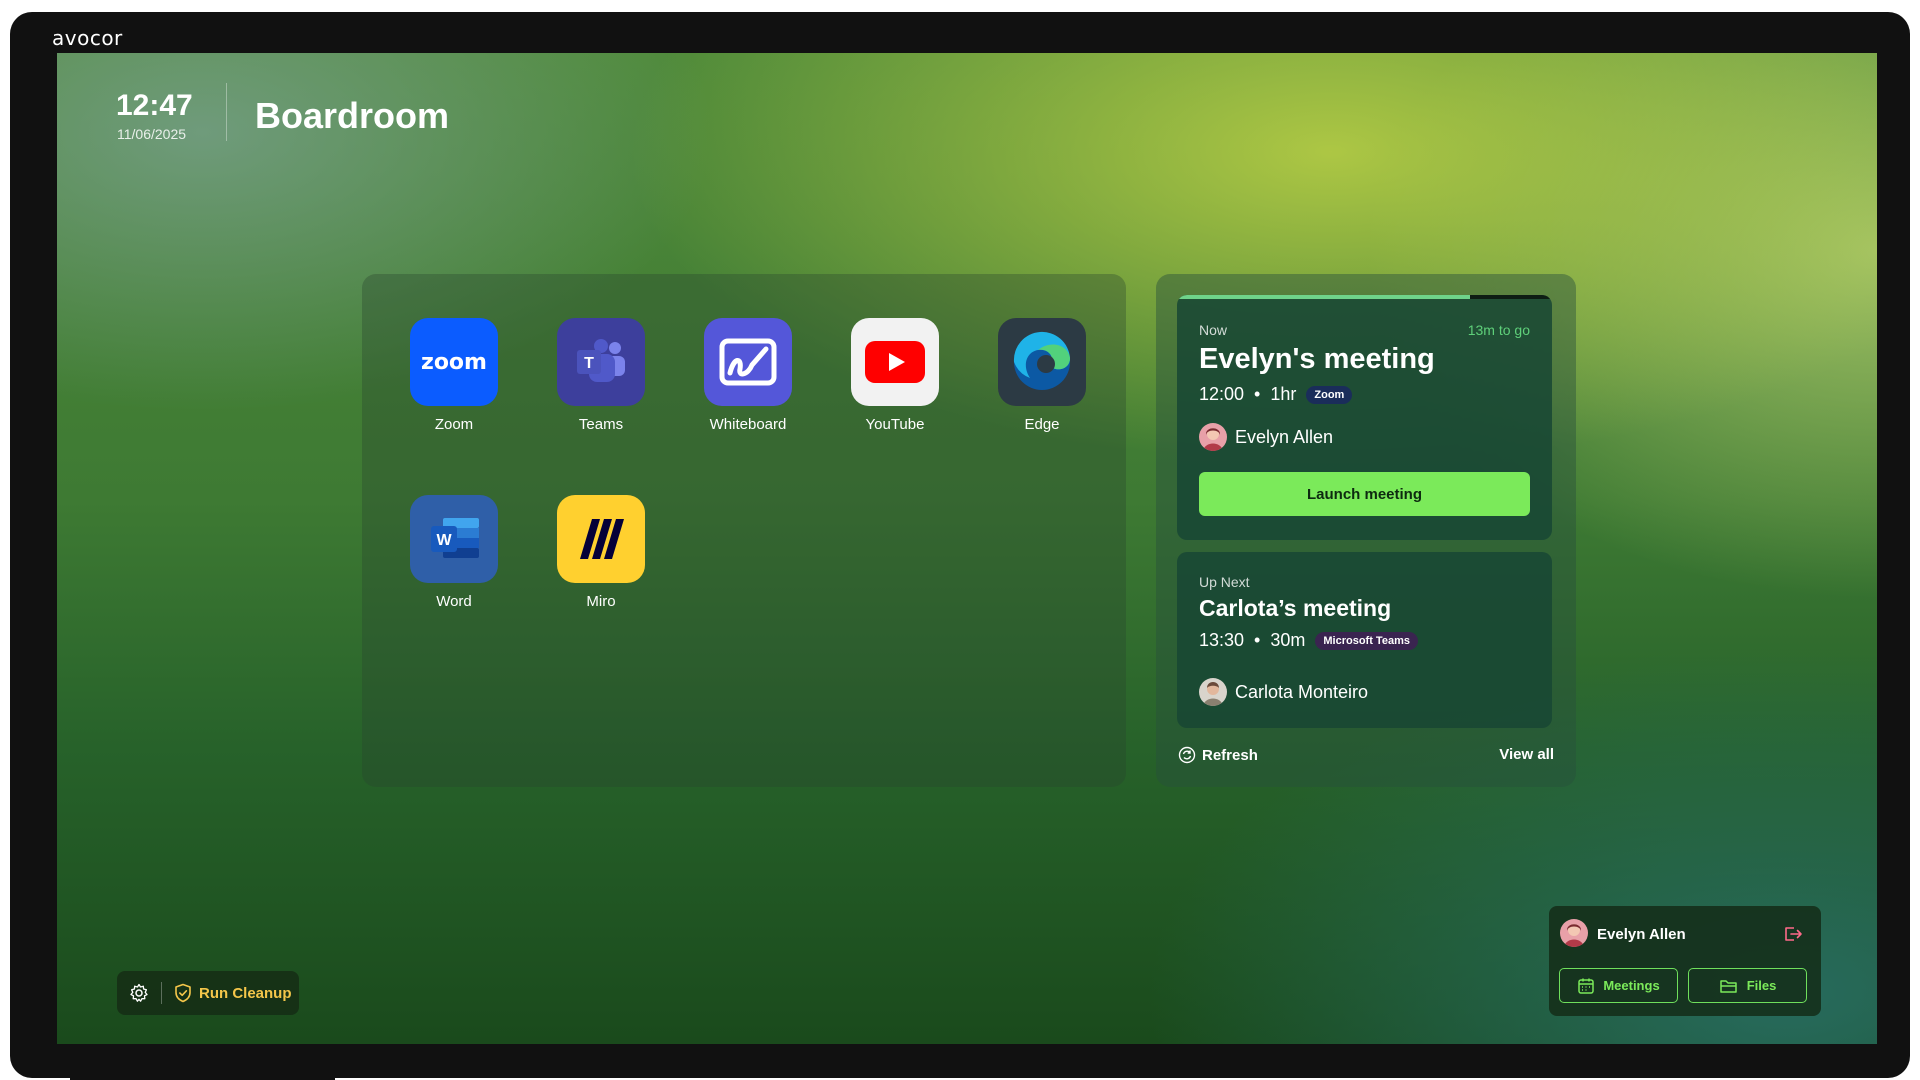 This screenshot has width=1920, height=1080. What do you see at coordinates (87, 38) in the screenshot?
I see `brand-logo: avocor` at bounding box center [87, 38].